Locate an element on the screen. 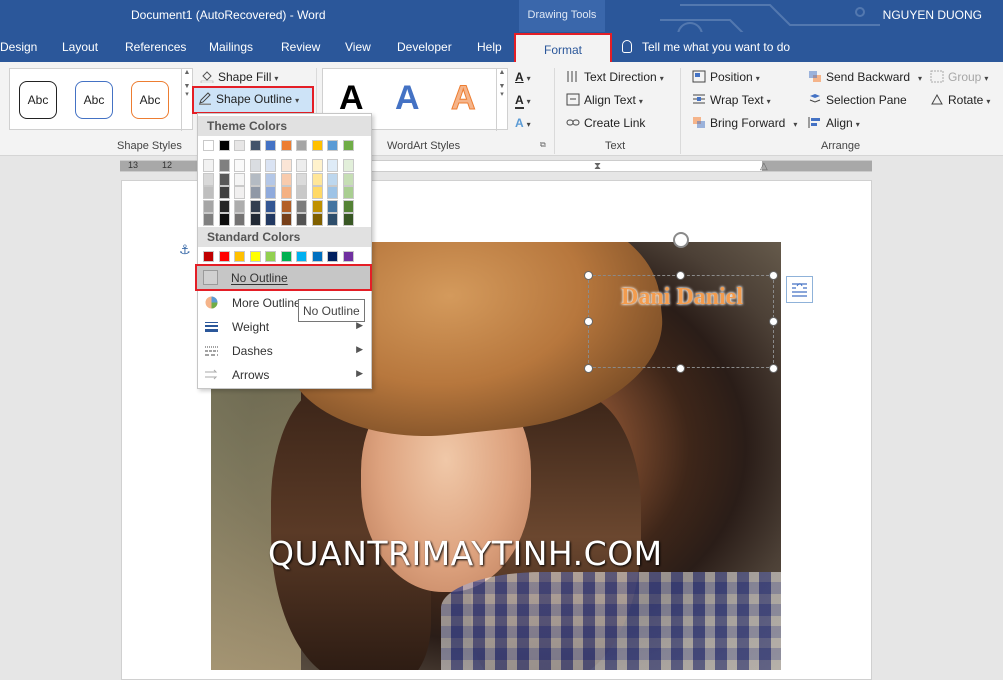 Image resolution: width=1003 pixels, height=680 pixels. dashes-item: Dashes ▶ is located at coordinates (284, 351).